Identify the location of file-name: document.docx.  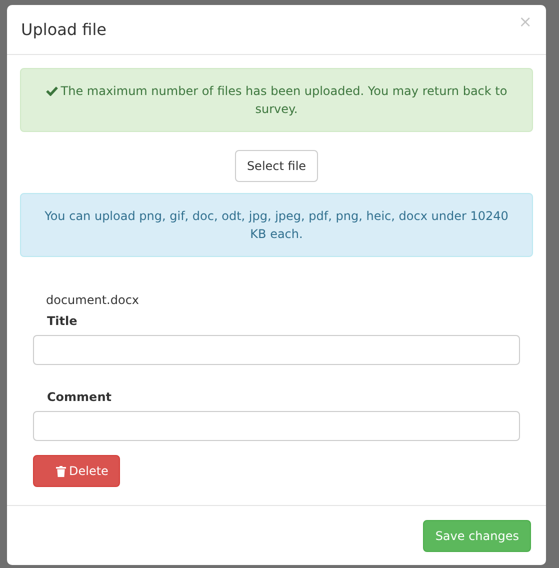
(92, 300).